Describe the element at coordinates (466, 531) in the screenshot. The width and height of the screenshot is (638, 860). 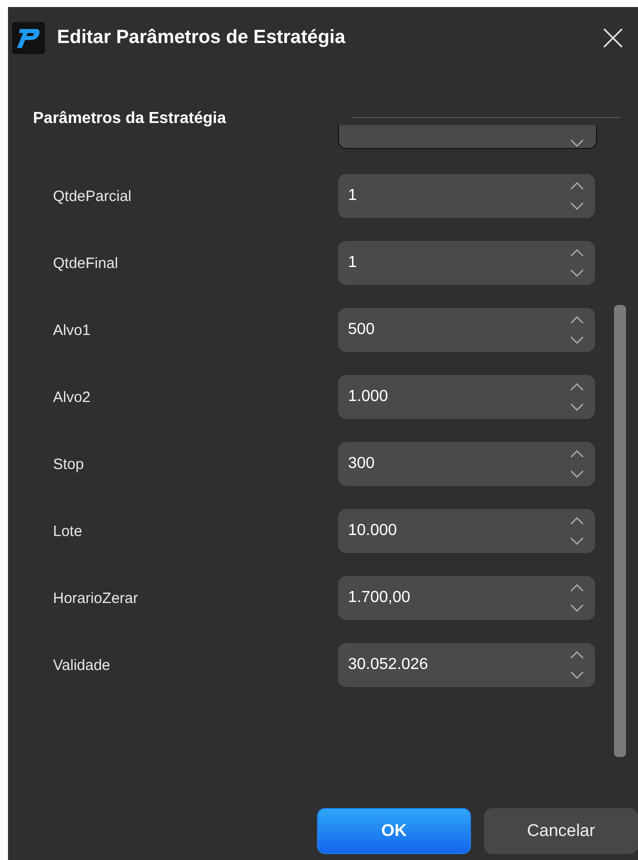
I see `number-field: 10.000` at that location.